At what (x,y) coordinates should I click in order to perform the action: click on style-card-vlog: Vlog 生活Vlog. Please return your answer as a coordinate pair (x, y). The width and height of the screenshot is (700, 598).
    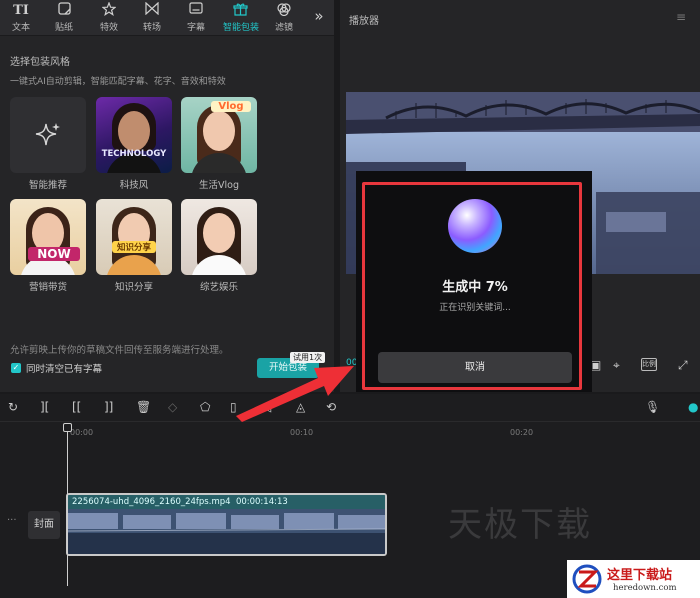
    Looking at the image, I should click on (219, 144).